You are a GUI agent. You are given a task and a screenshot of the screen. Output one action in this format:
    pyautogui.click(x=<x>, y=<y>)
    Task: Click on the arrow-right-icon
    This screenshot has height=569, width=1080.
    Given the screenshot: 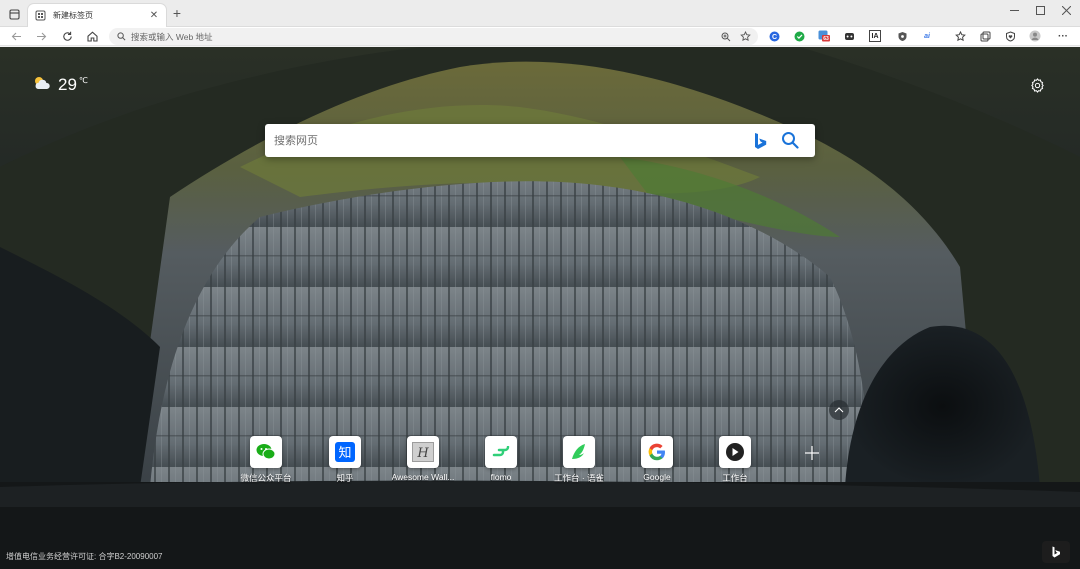 What is the action you would take?
    pyautogui.click(x=41, y=36)
    